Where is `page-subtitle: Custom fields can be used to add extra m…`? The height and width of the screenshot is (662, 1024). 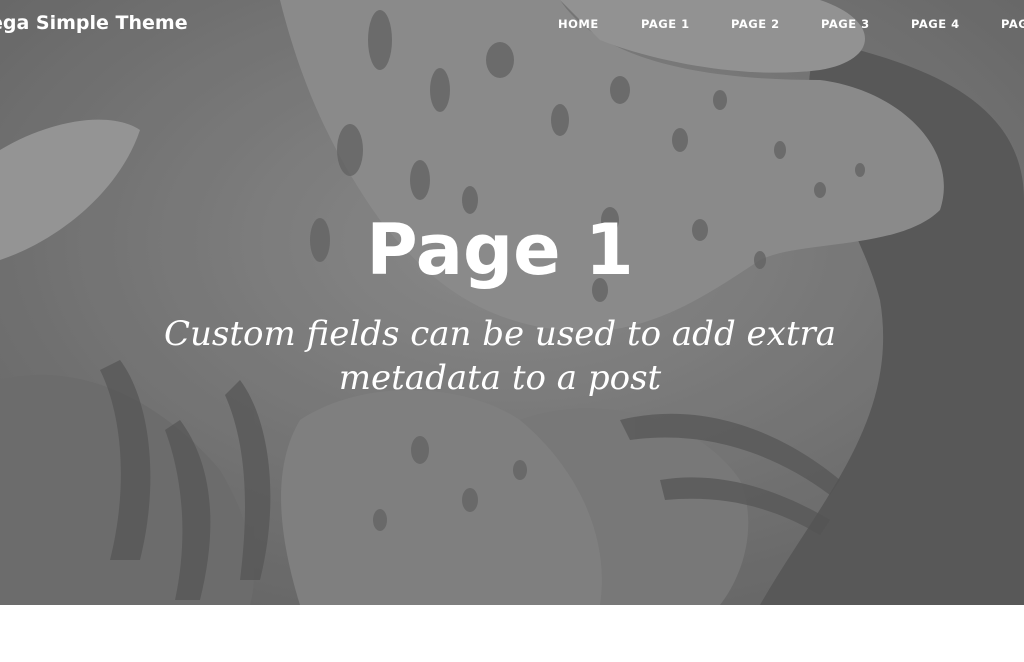 page-subtitle: Custom fields can be used to add extra m… is located at coordinates (499, 356).